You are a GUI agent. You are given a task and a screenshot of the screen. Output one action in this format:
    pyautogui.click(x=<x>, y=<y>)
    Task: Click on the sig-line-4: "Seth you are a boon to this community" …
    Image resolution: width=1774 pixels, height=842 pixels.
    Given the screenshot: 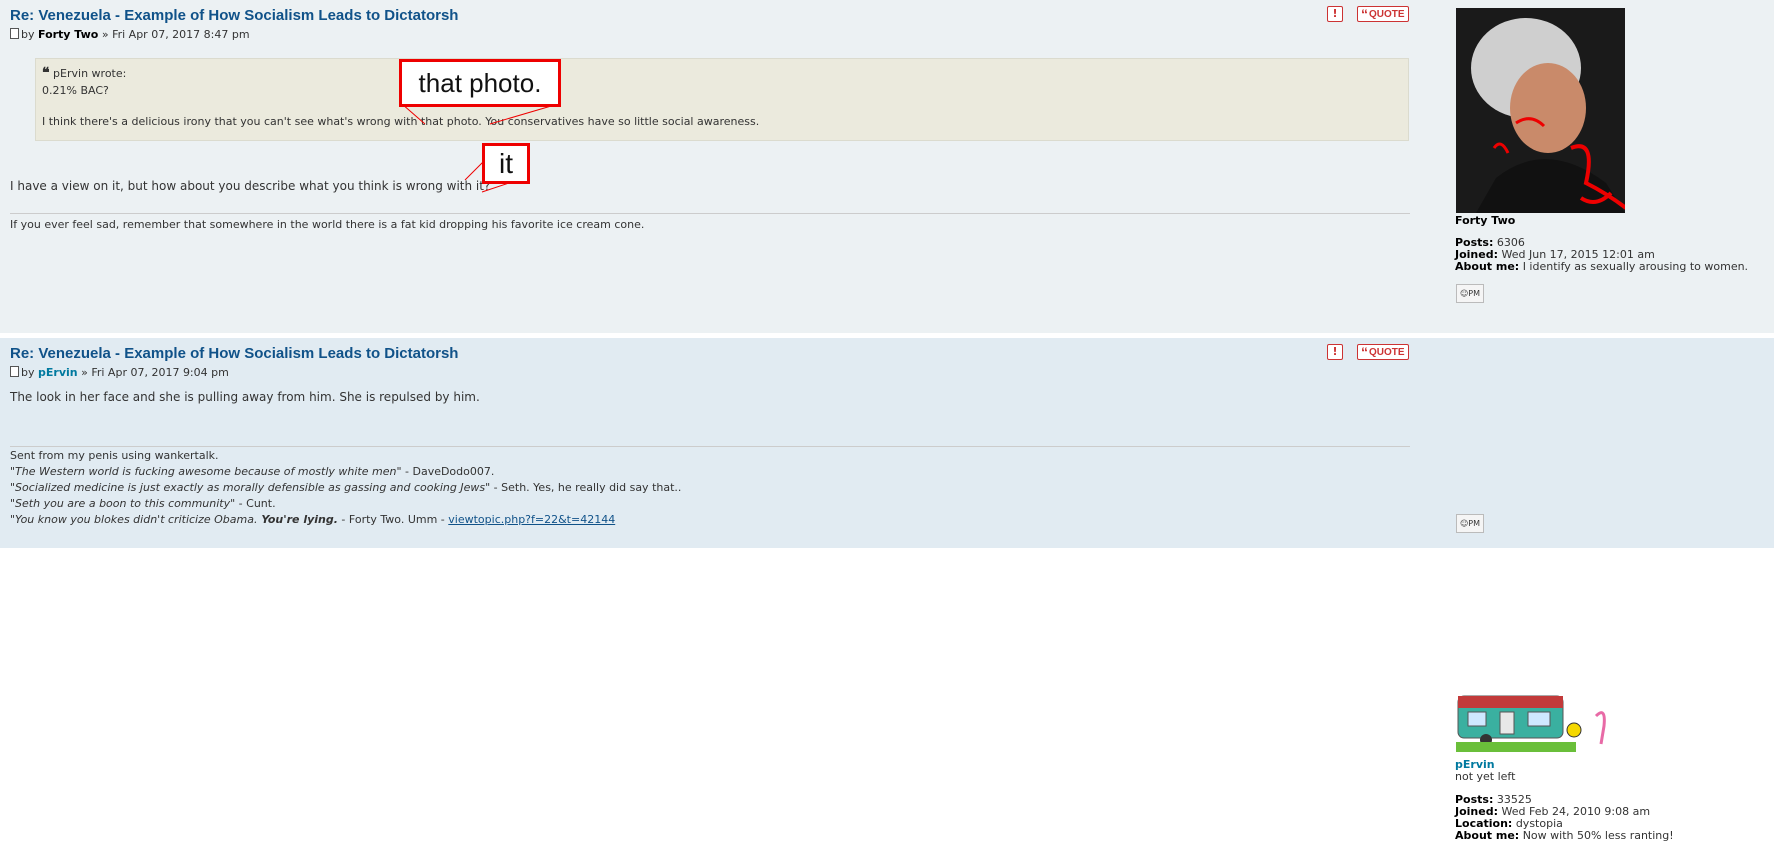 What is the action you would take?
    pyautogui.click(x=143, y=503)
    